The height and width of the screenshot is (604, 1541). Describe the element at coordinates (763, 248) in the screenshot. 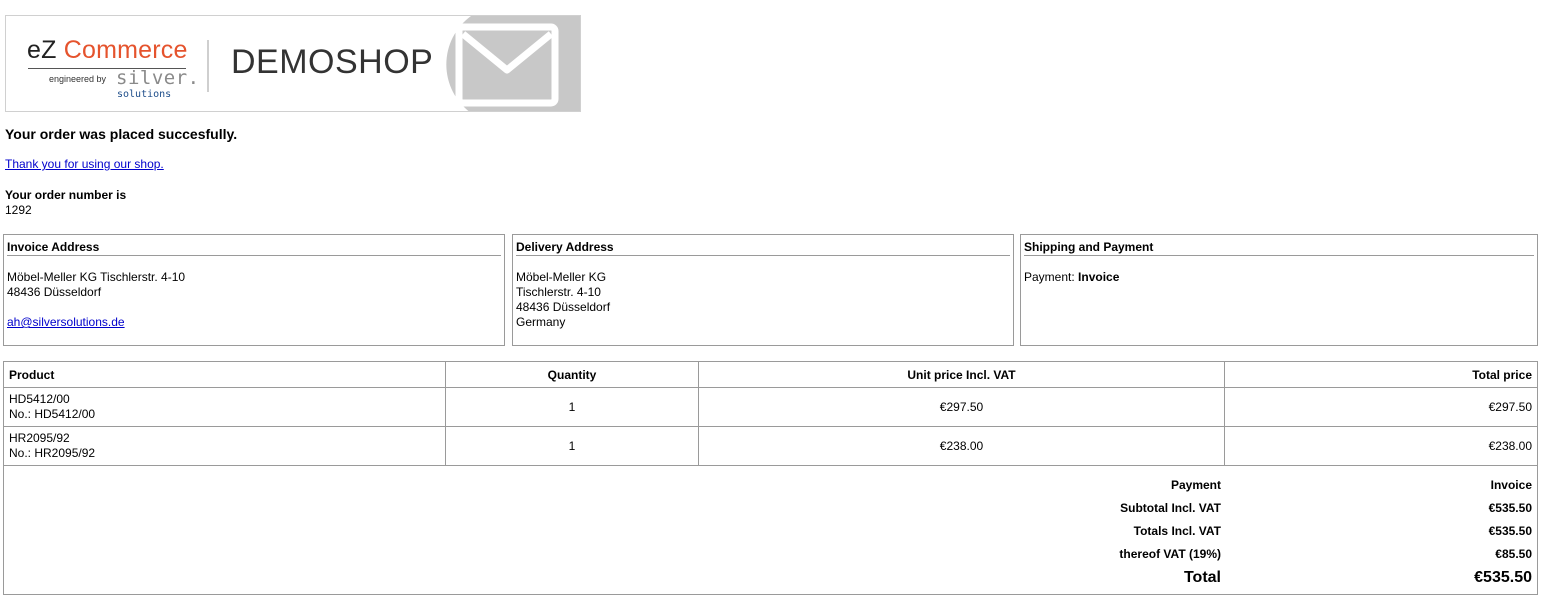

I see `delivery-address-title: Delivery Address` at that location.